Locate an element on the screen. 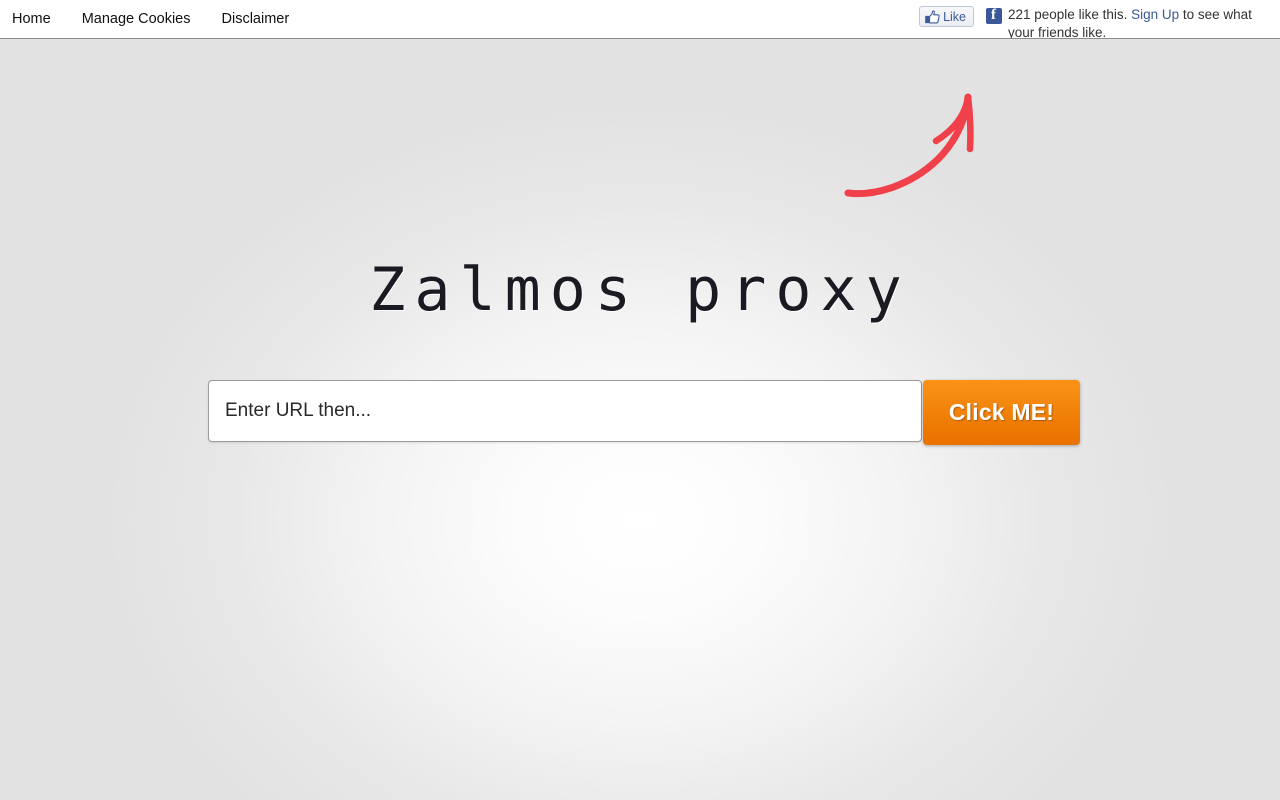 Image resolution: width=1280 pixels, height=800 pixels. nav-links: Home Manage Cookies Disclaimer is located at coordinates (166, 19).